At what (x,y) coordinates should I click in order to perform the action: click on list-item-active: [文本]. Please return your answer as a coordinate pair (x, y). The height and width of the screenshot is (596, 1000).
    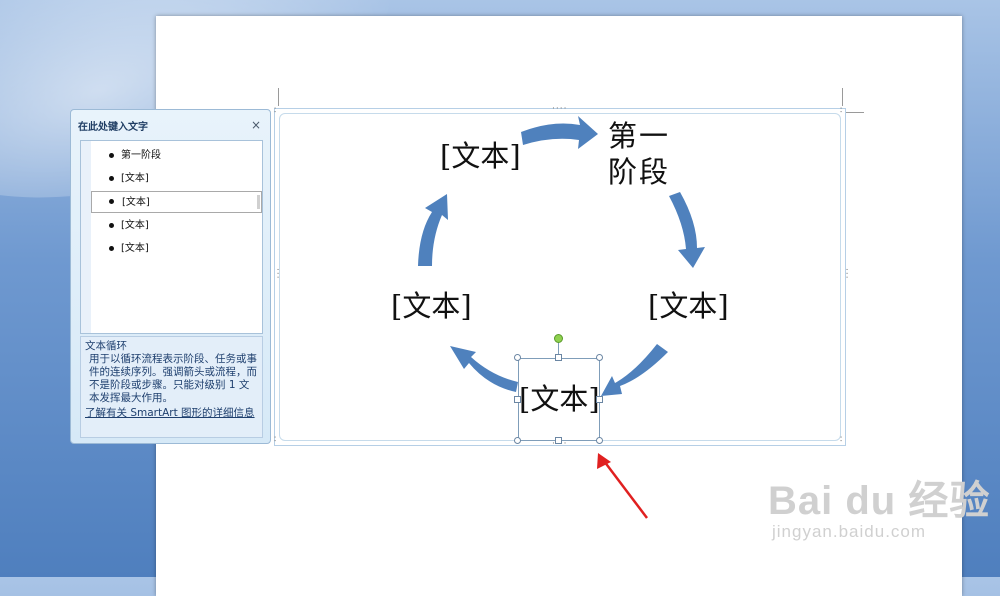
    Looking at the image, I should click on (176, 202).